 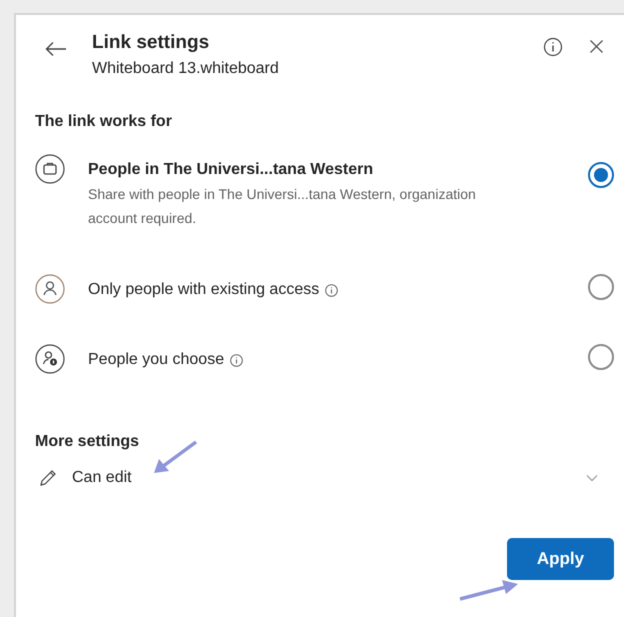 I want to click on option-title: People in The Universi...tana Western, so click(x=231, y=170).